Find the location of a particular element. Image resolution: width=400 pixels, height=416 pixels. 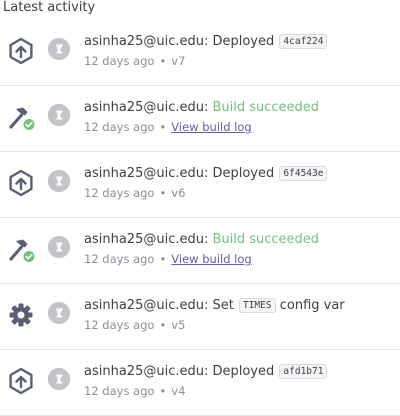

release-version: v7 is located at coordinates (178, 61).